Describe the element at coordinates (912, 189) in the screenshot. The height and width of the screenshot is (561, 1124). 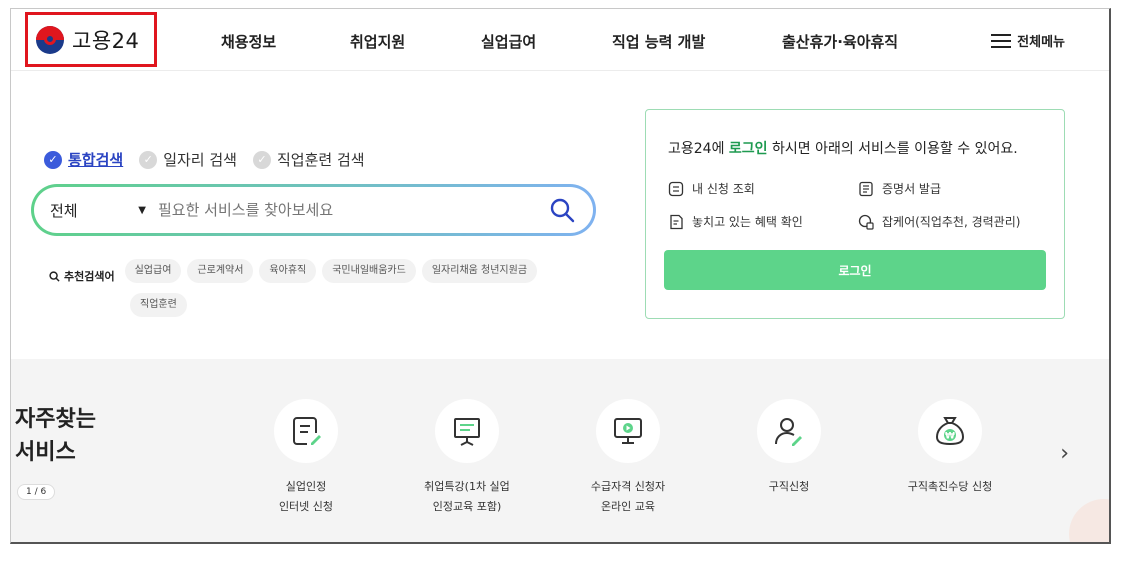
I see `service-label: 증명서 발급` at that location.